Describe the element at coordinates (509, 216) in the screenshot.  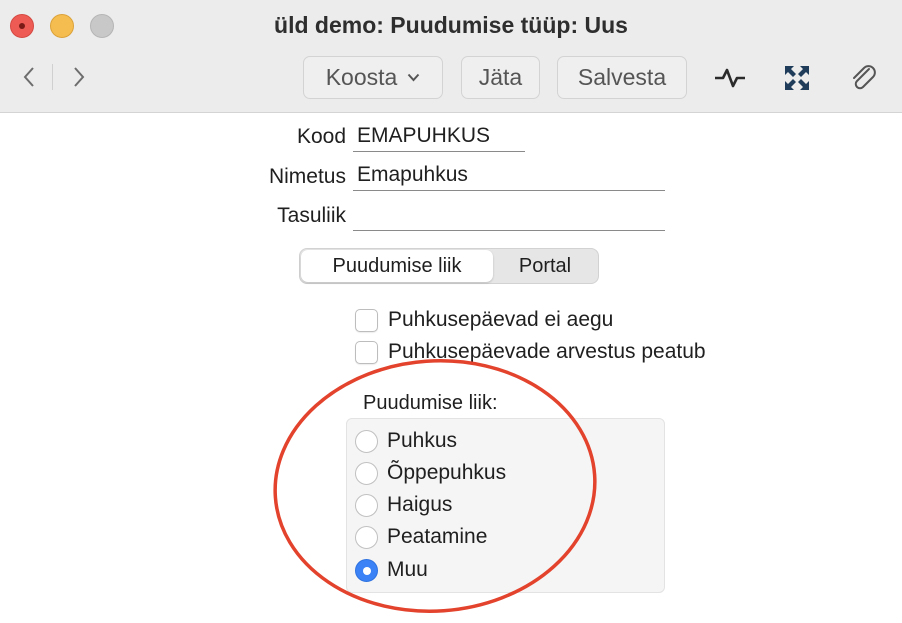
I see `tasuliik-field` at that location.